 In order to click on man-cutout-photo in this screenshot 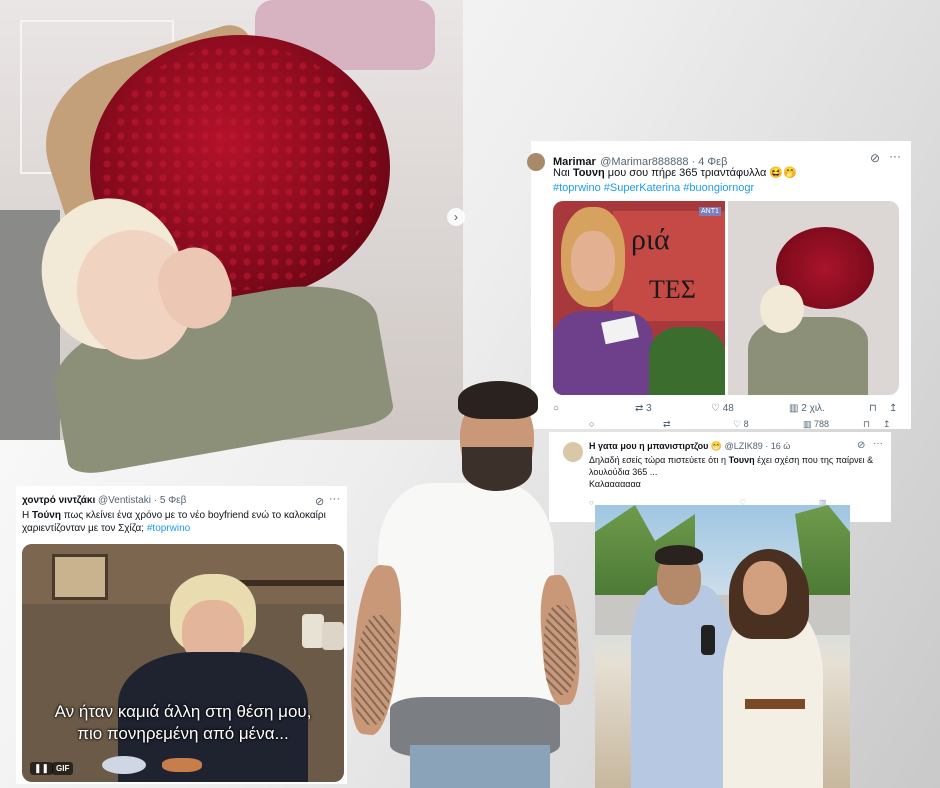, I will do `click(472, 581)`.